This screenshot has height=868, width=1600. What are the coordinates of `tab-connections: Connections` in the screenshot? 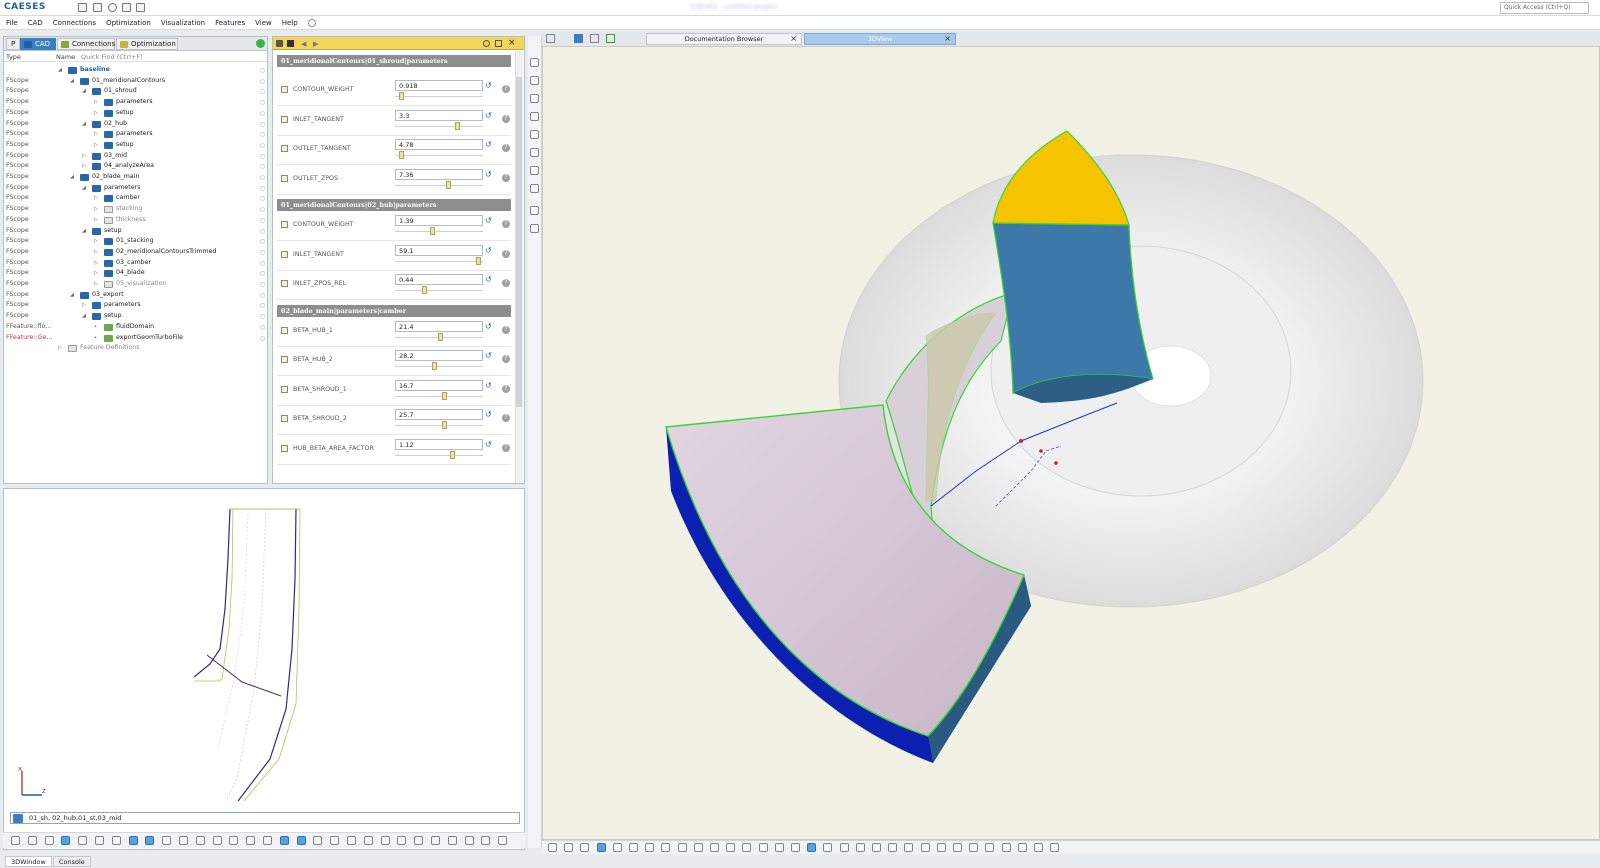 It's located at (86, 44).